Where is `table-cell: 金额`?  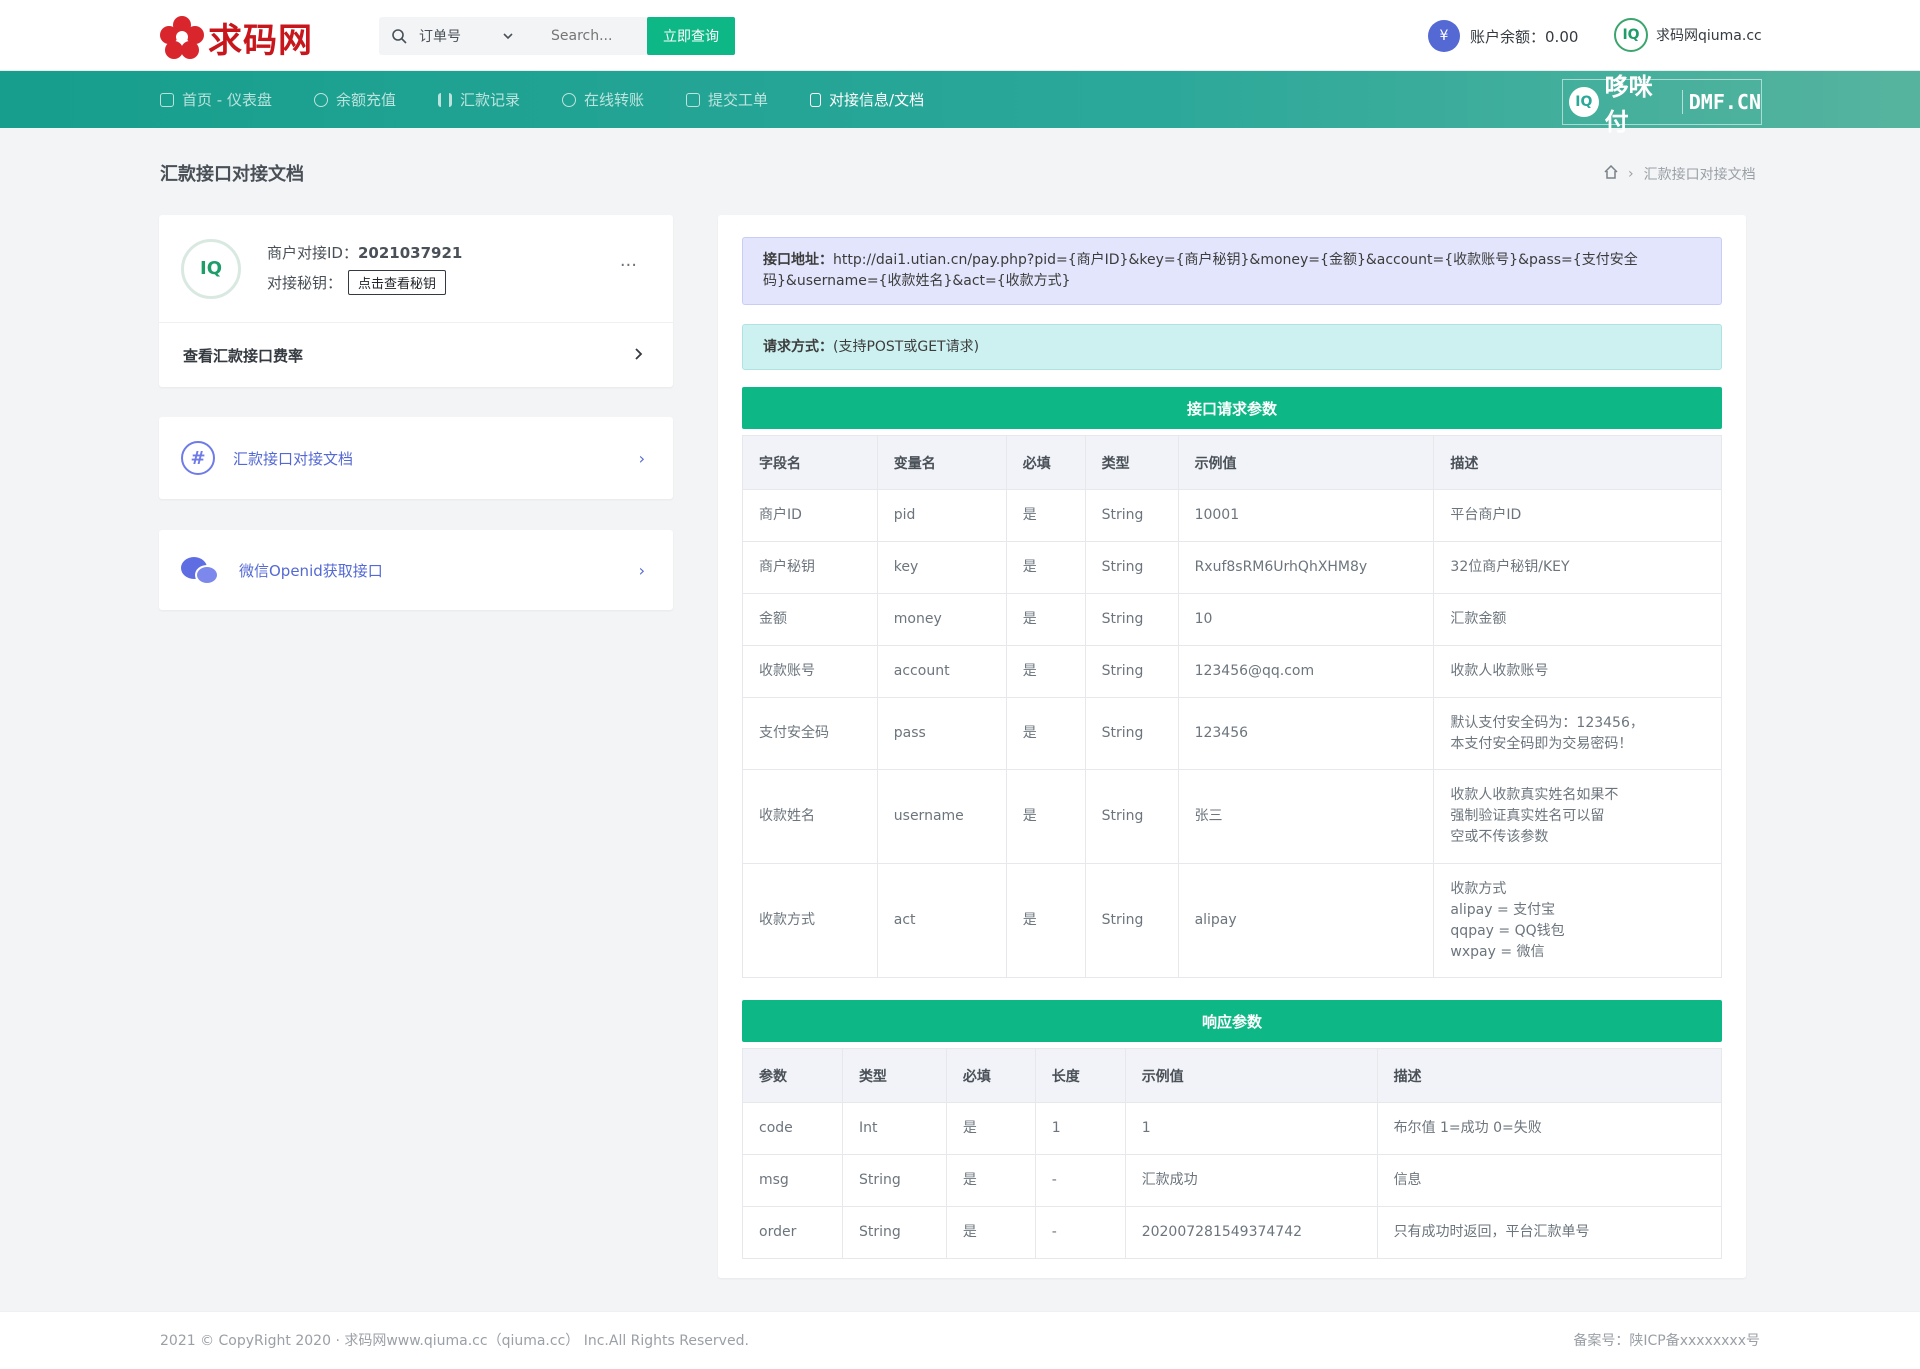
table-cell: 金额 is located at coordinates (810, 619).